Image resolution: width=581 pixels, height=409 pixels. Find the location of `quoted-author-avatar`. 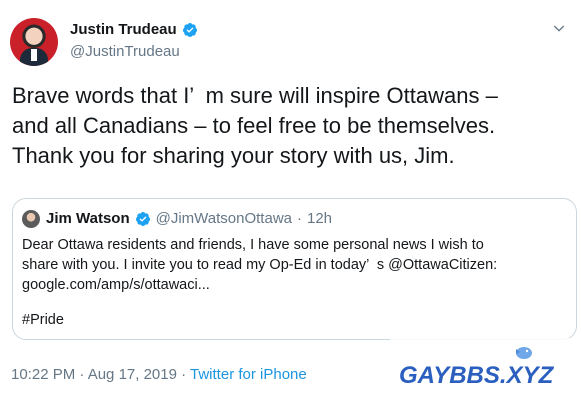

quoted-author-avatar is located at coordinates (31, 219).